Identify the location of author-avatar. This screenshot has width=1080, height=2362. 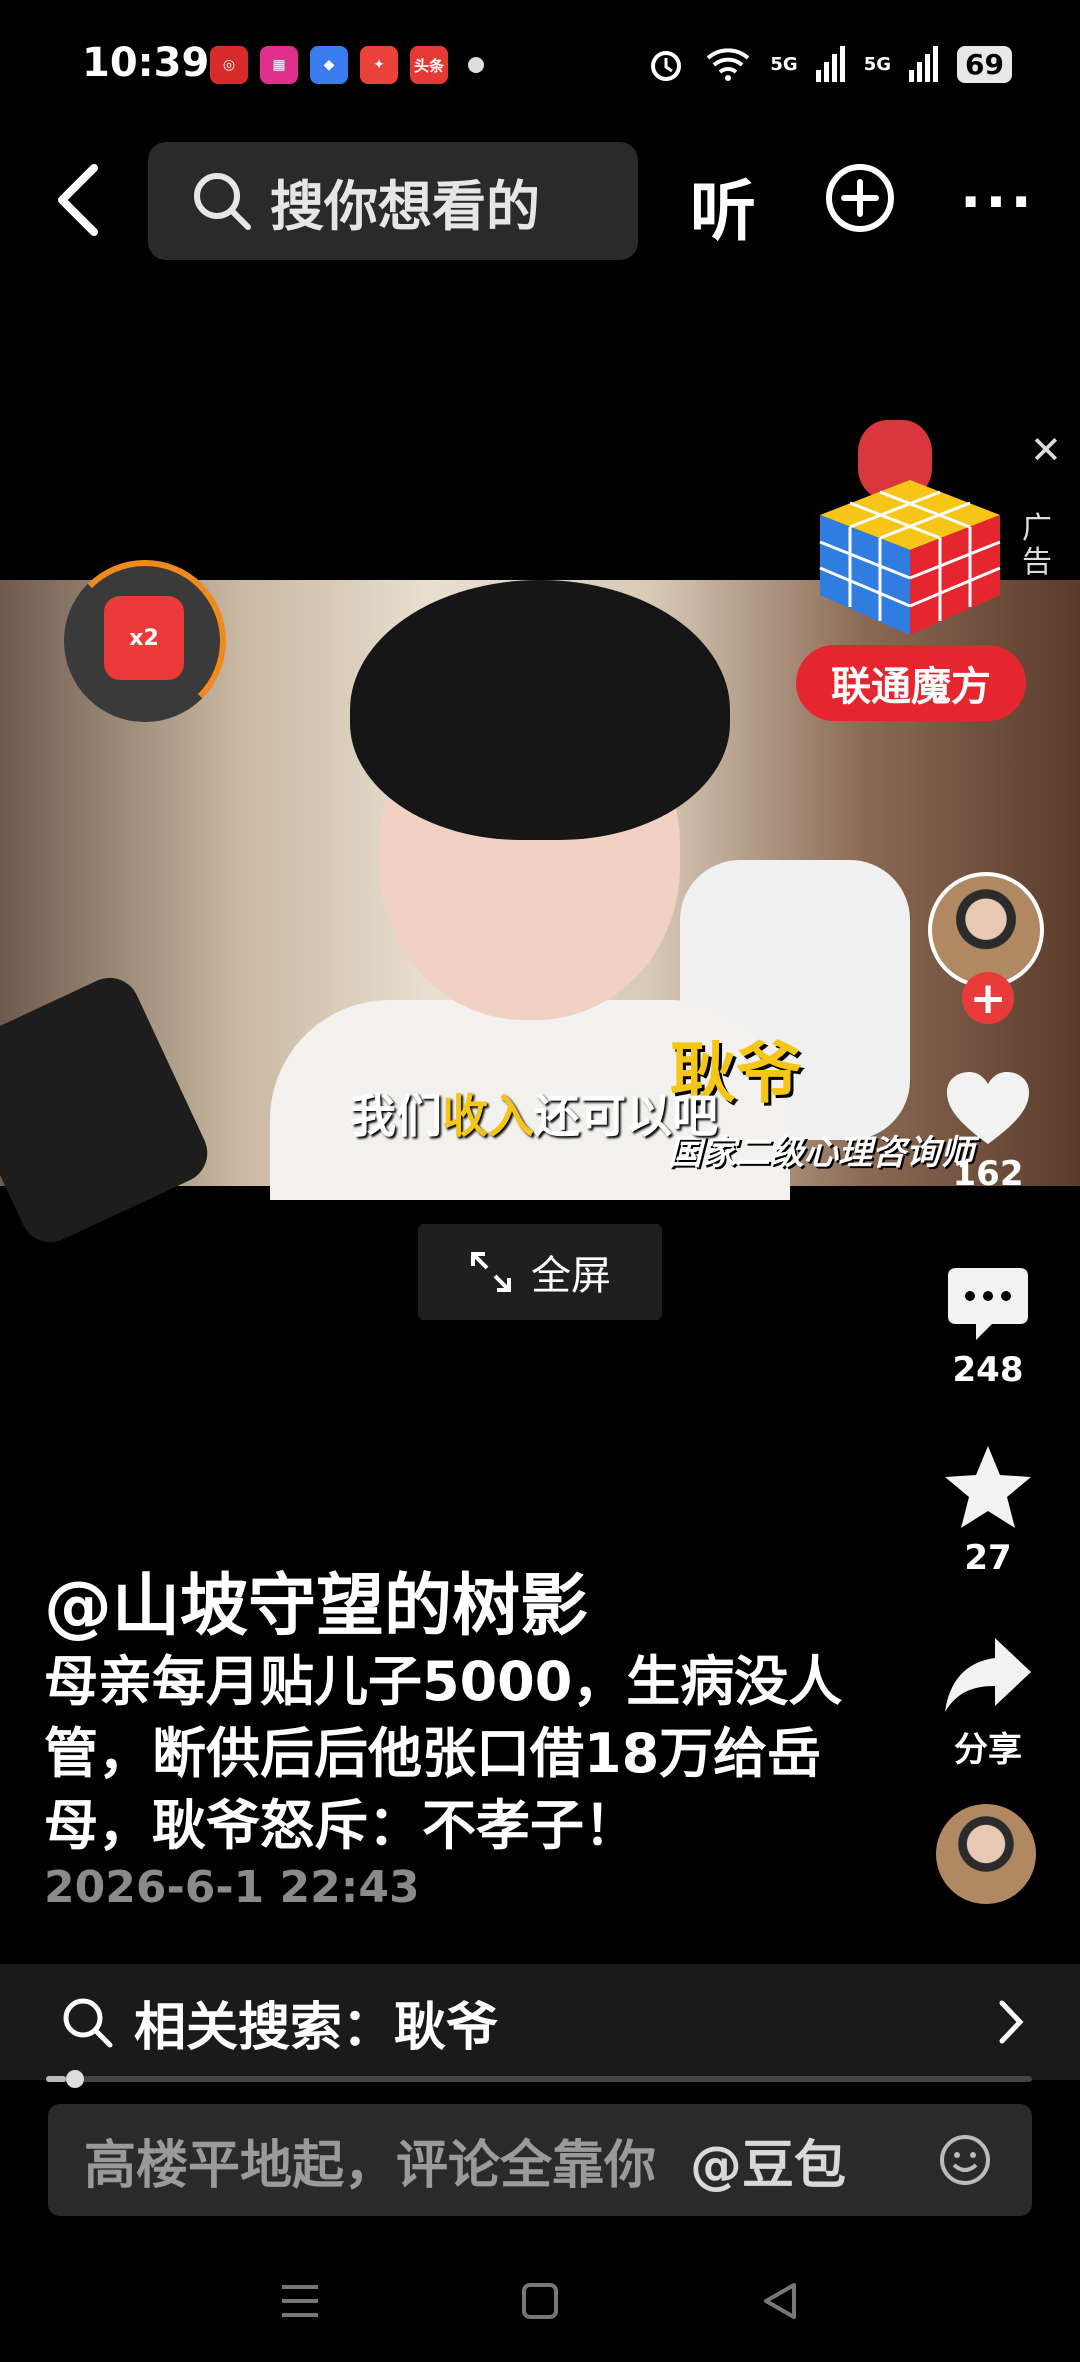
(986, 930).